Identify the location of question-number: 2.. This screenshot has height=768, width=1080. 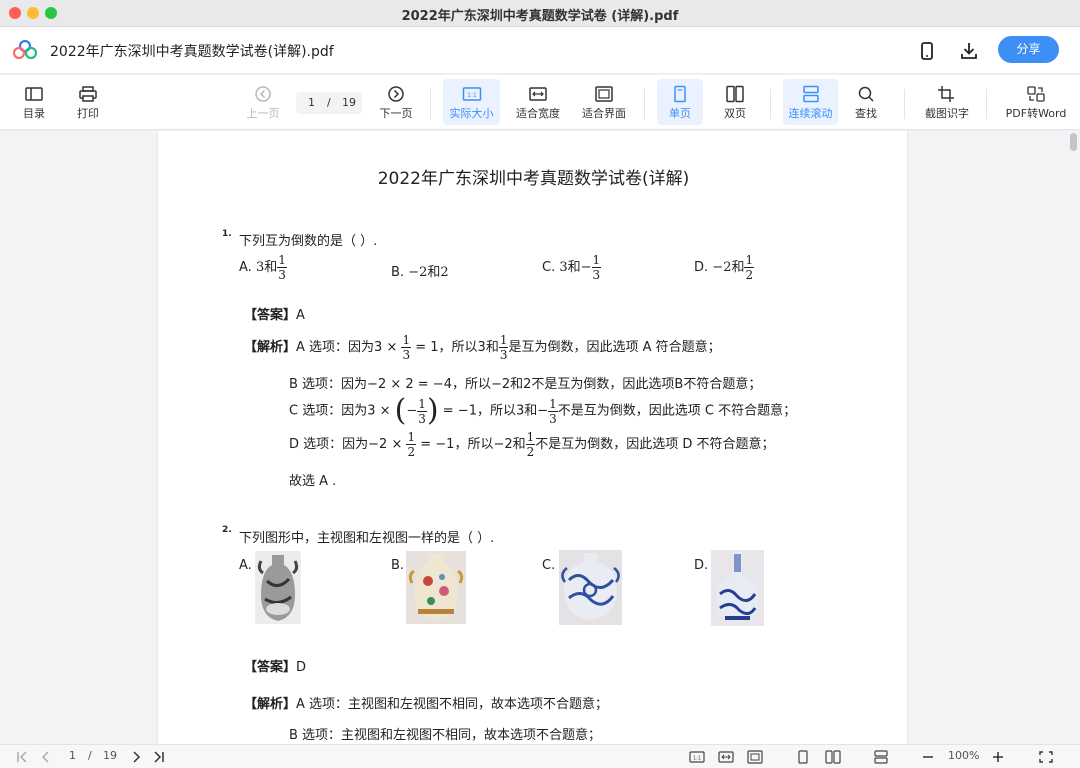
(227, 530).